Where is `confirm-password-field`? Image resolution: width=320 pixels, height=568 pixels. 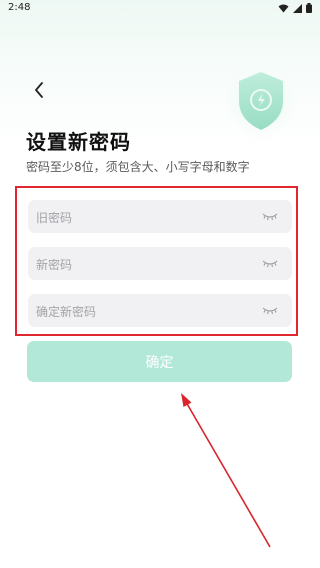 confirm-password-field is located at coordinates (160, 311).